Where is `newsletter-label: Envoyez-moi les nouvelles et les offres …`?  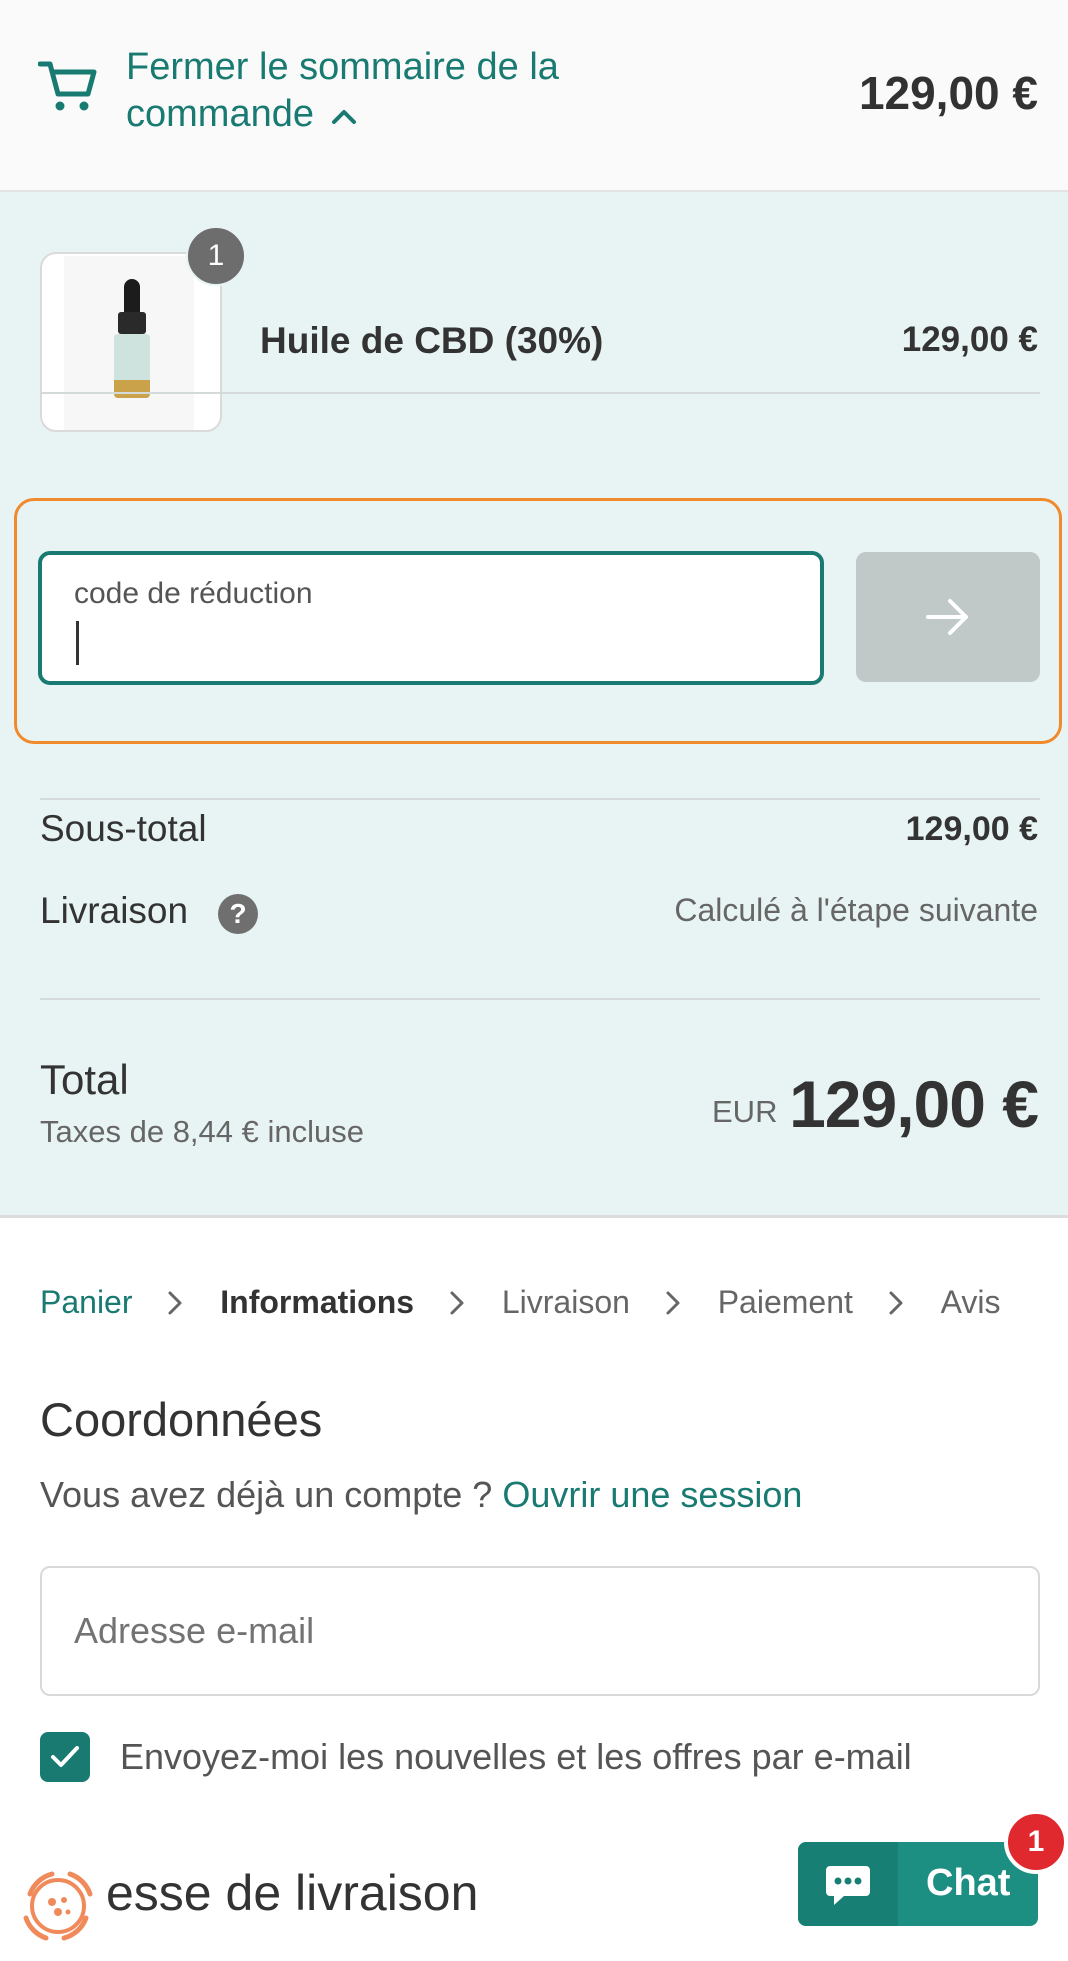
newsletter-label: Envoyez-moi les nouvelles et les offres … is located at coordinates (516, 1757).